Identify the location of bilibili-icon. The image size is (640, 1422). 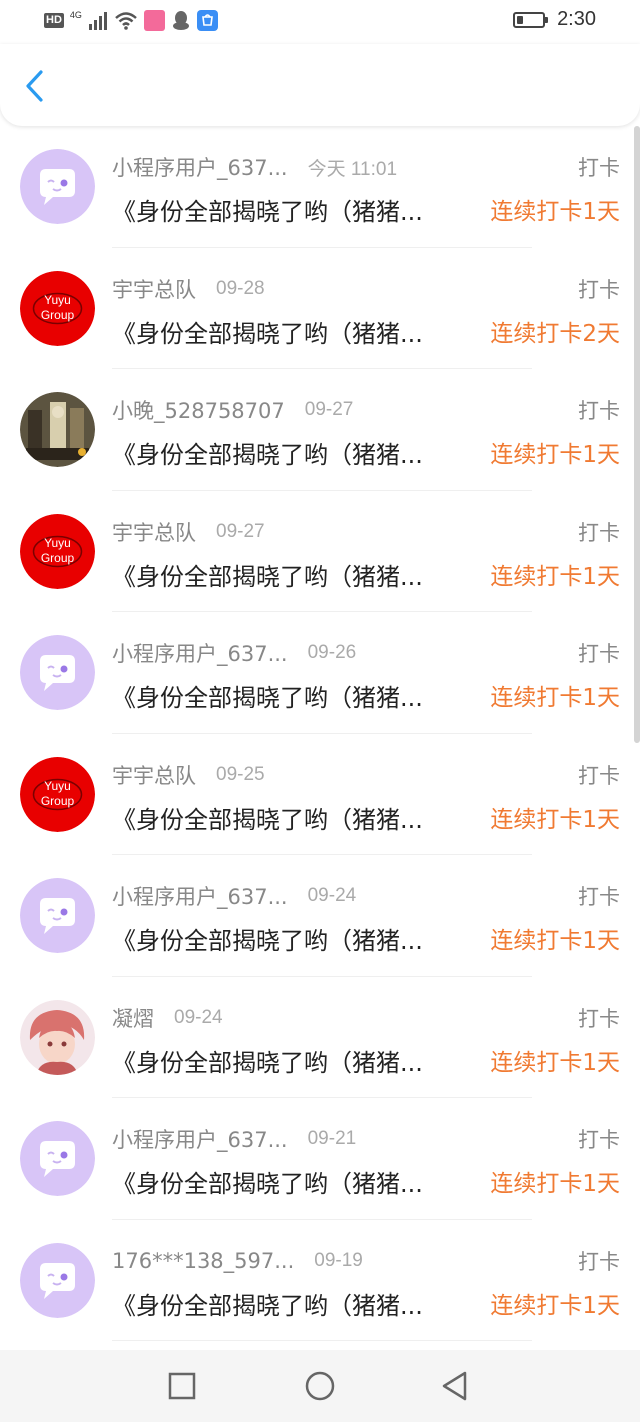
(154, 20).